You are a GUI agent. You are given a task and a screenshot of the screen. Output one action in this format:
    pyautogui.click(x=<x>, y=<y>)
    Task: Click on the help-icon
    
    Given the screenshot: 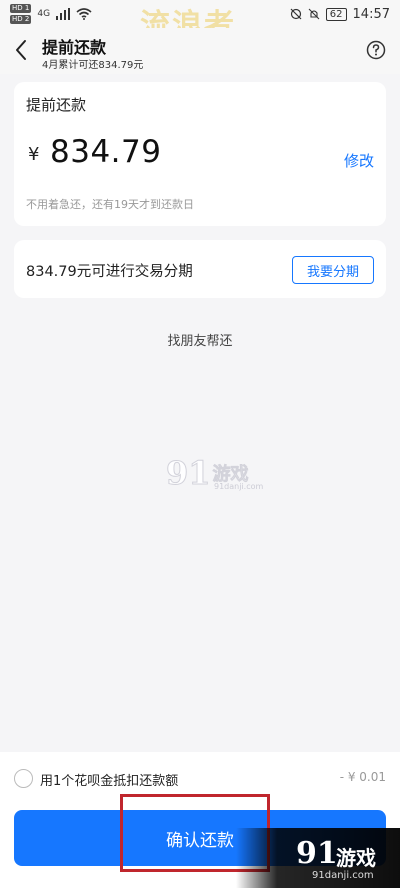 What is the action you would take?
    pyautogui.click(x=376, y=50)
    